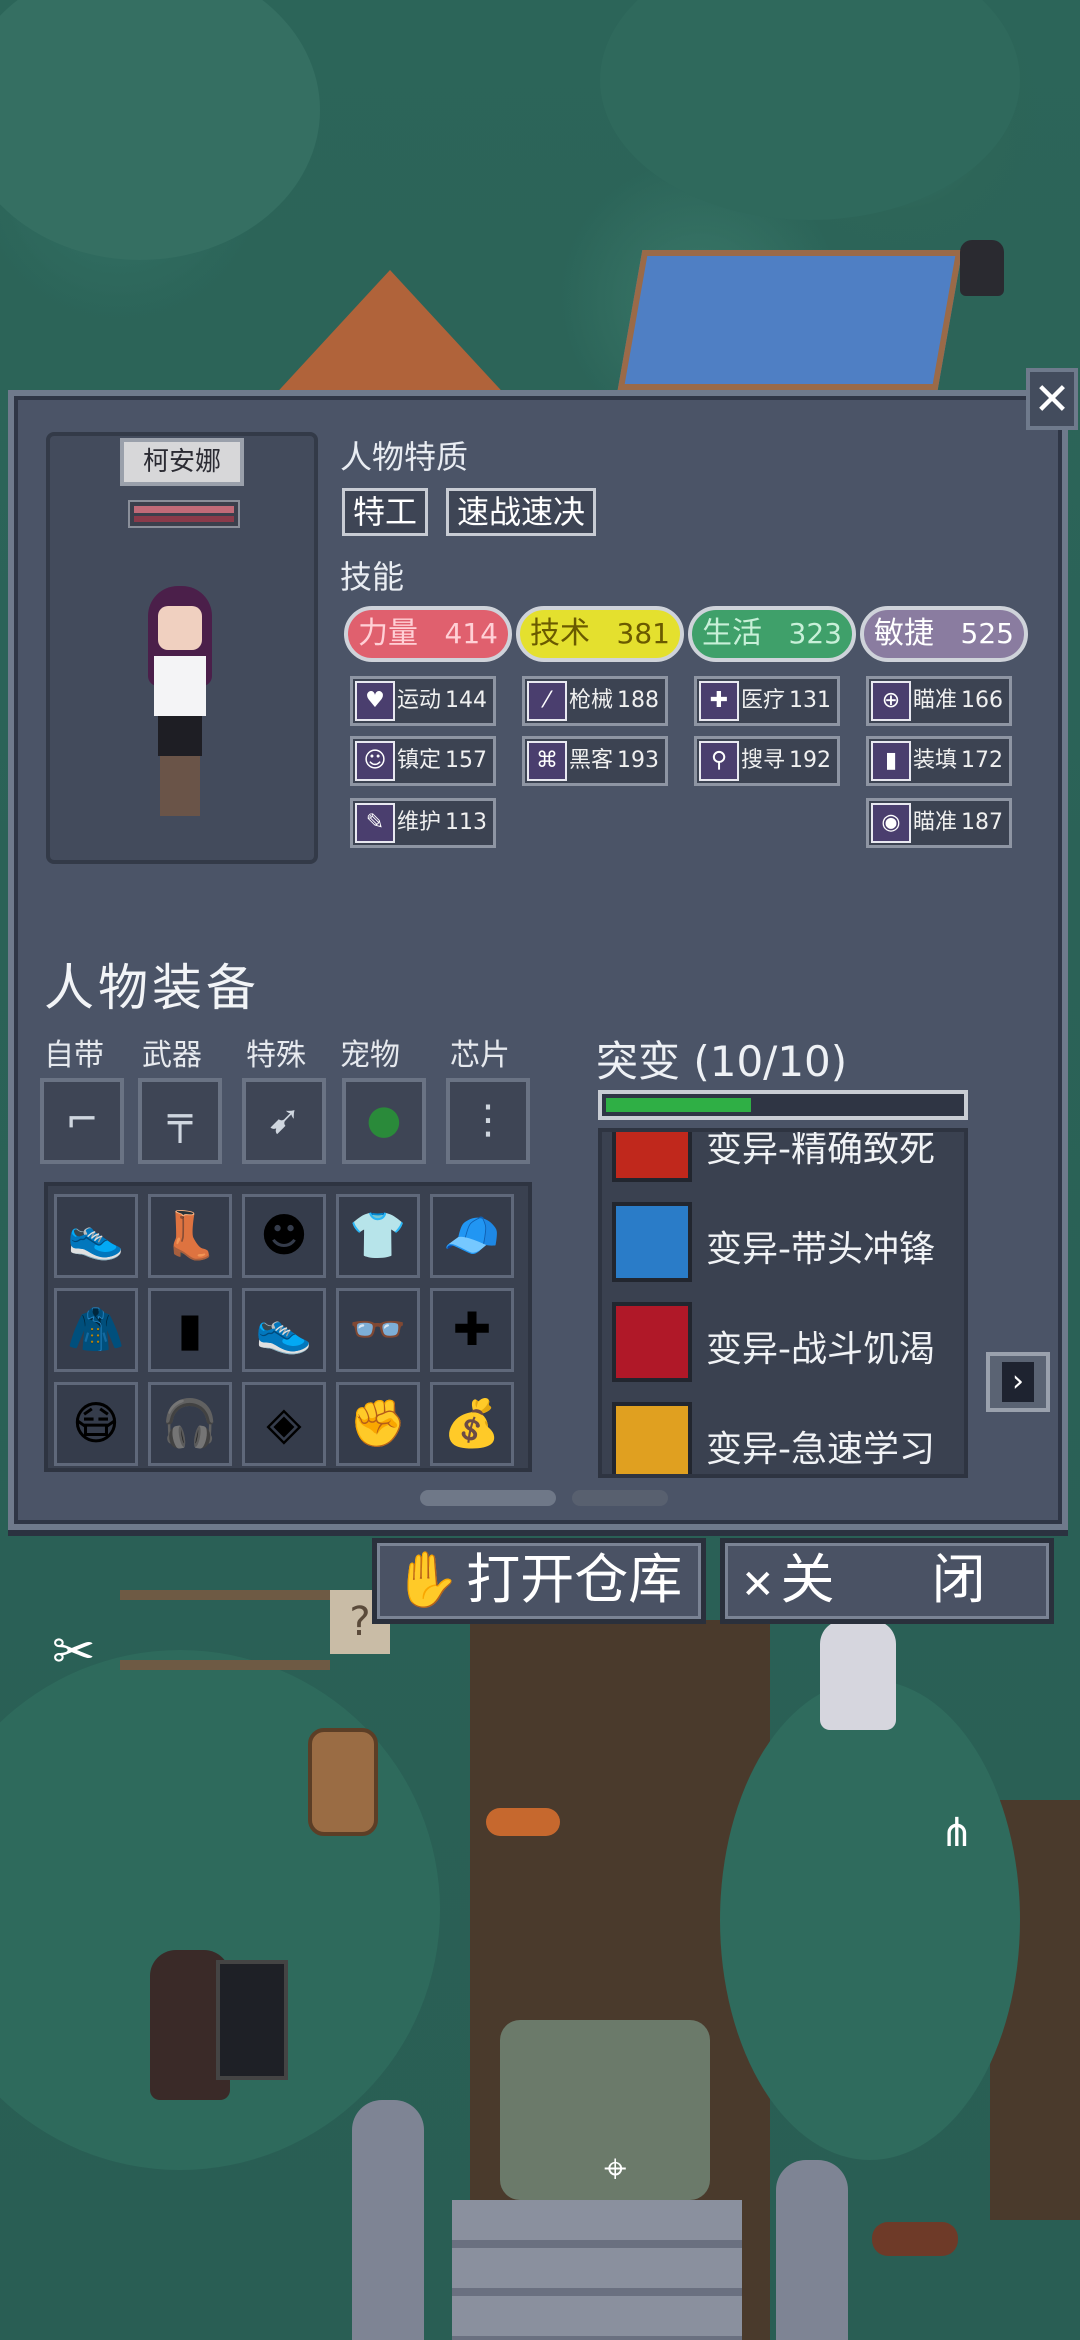  What do you see at coordinates (915, 2239) in the screenshot?
I see `sleeping-dog-sprite` at bounding box center [915, 2239].